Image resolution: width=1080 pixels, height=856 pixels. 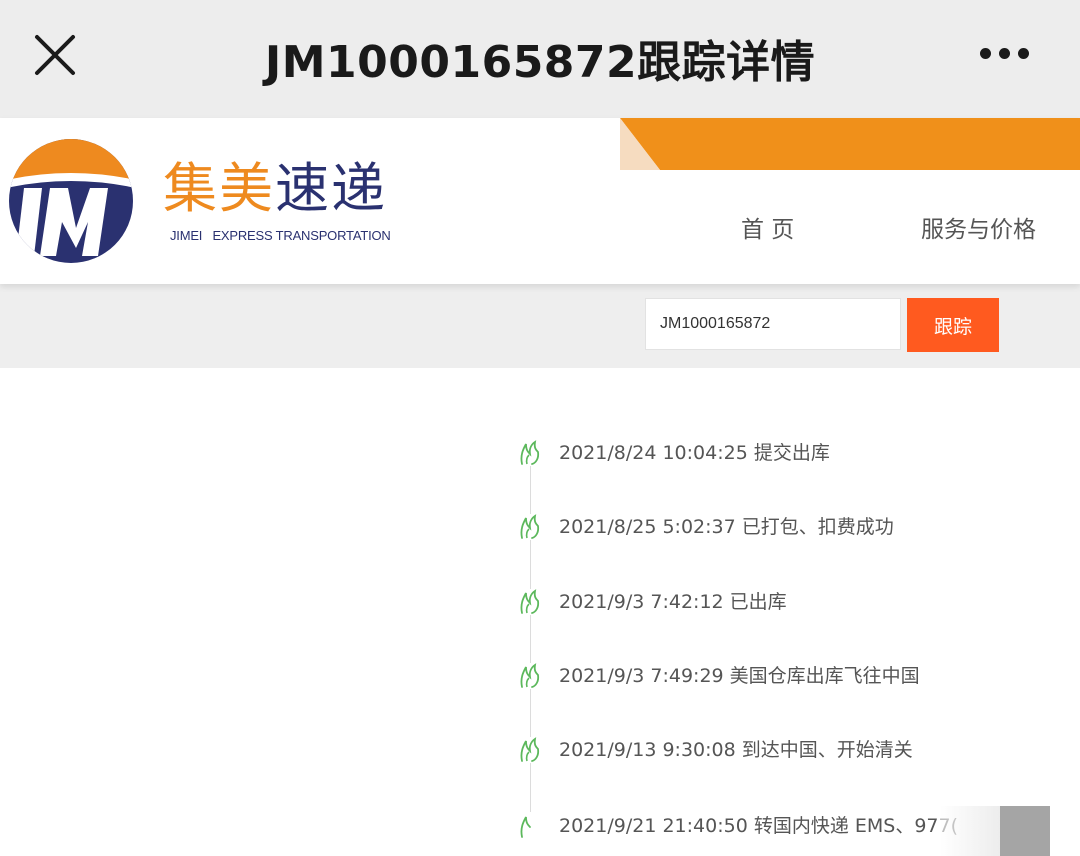 I want to click on timeline-event-text: 2021/8/25 5:02:37 已打包、扣费成功, so click(x=726, y=527).